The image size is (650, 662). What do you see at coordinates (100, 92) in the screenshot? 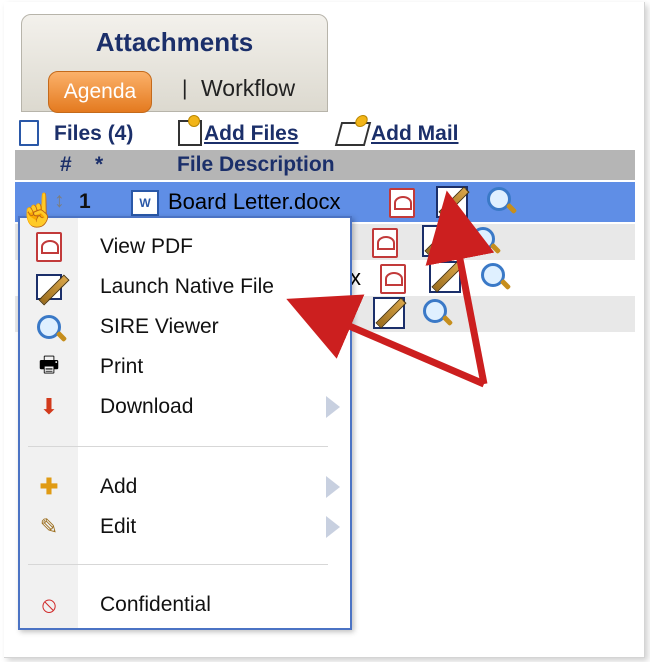
I see `tab-agenda: Agenda` at bounding box center [100, 92].